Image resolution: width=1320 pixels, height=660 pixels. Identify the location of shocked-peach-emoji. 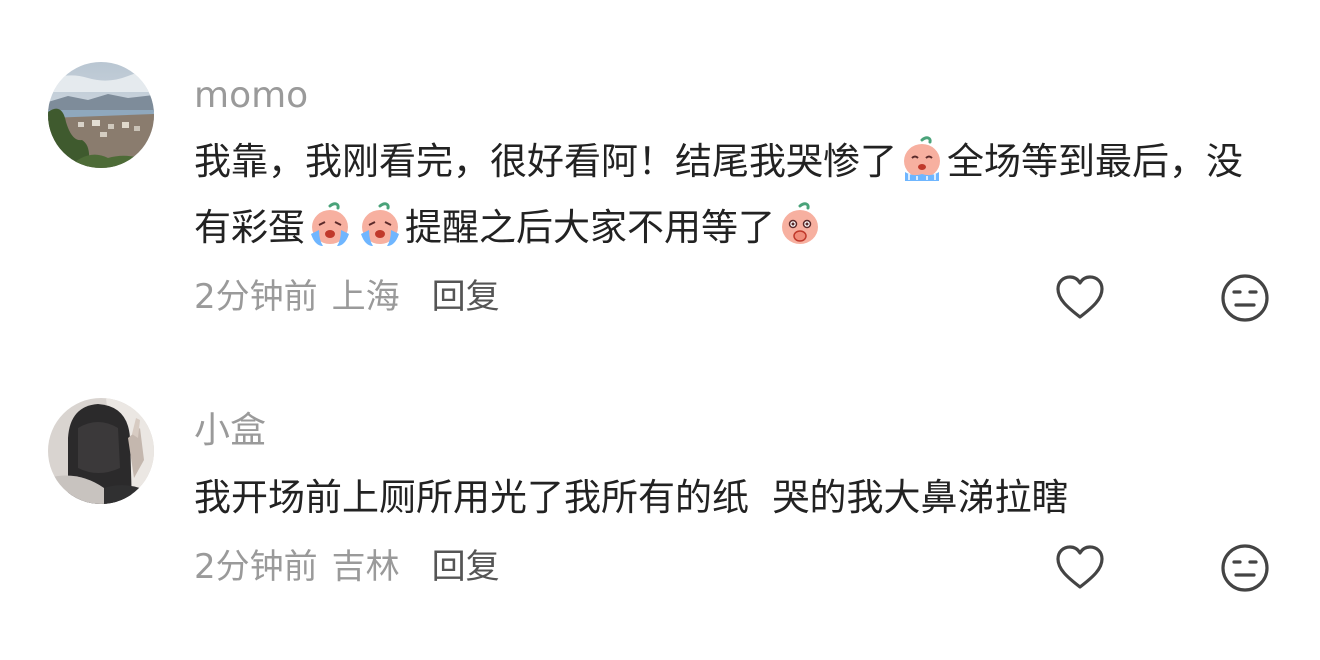
(800, 223).